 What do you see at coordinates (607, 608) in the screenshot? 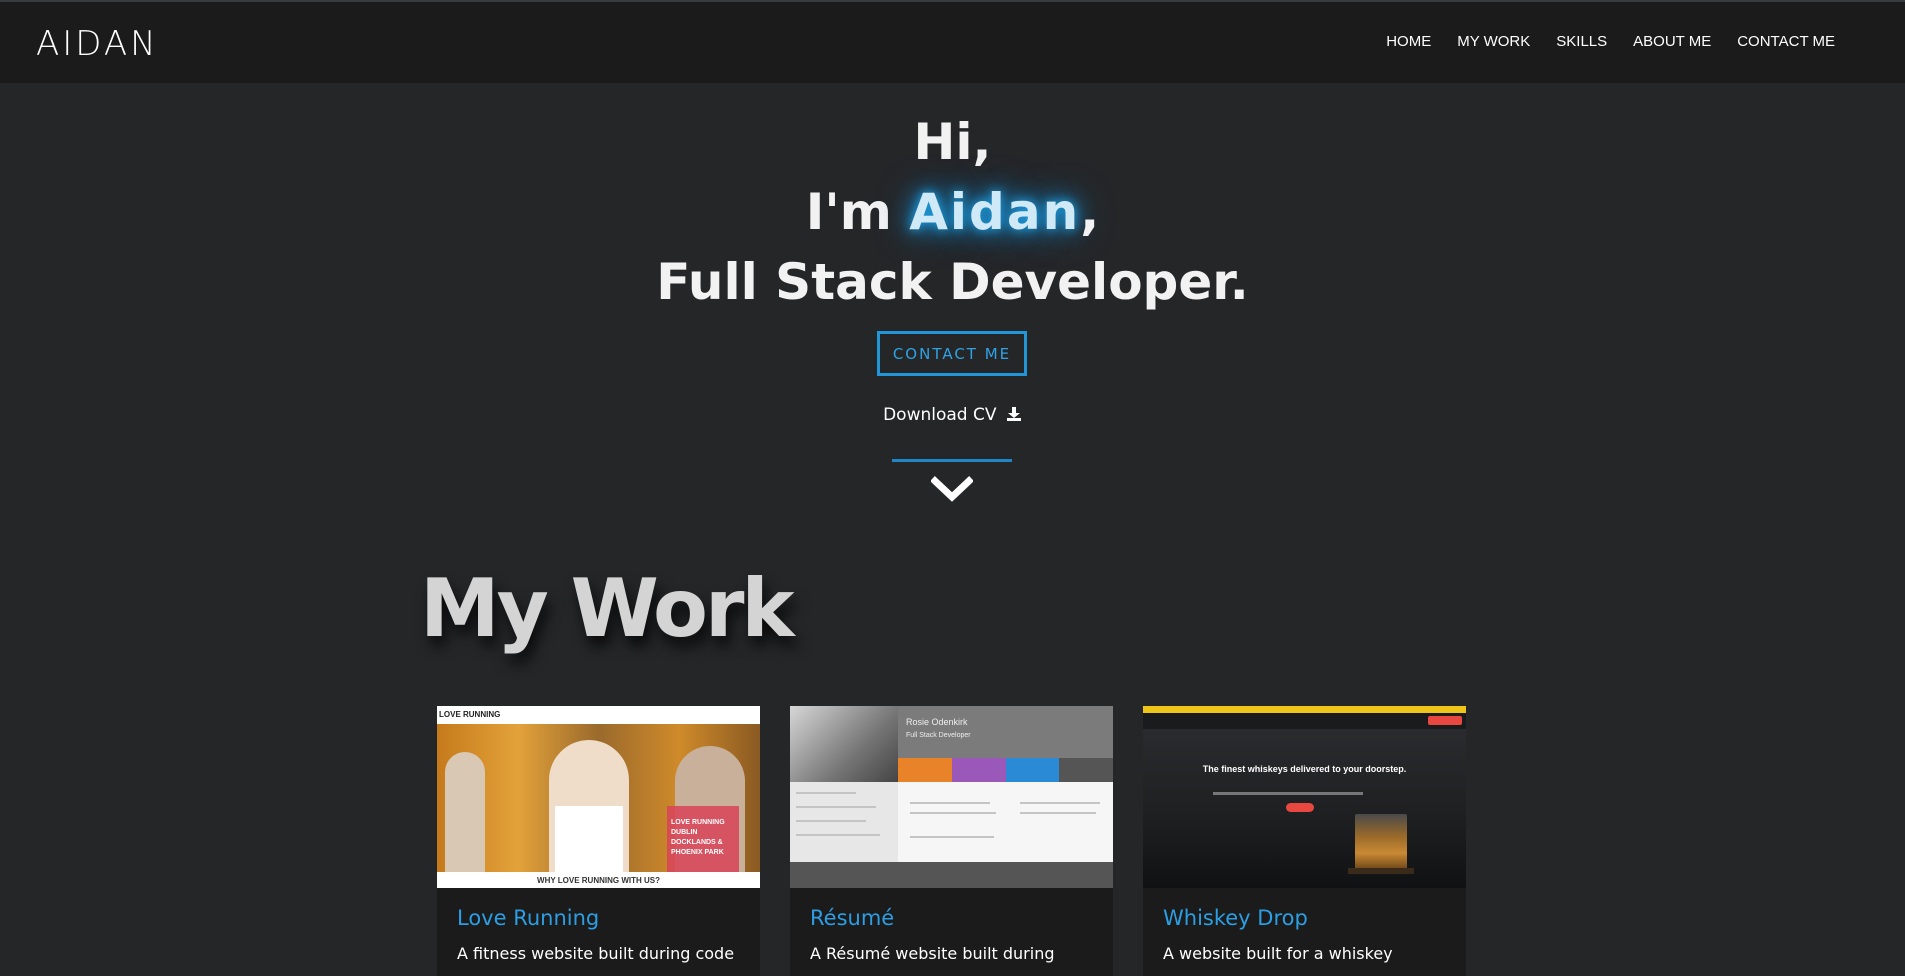
I see `my-work-title: My Work` at bounding box center [607, 608].